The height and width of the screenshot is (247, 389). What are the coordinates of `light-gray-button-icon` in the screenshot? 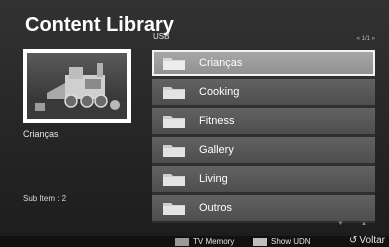 It's located at (260, 241).